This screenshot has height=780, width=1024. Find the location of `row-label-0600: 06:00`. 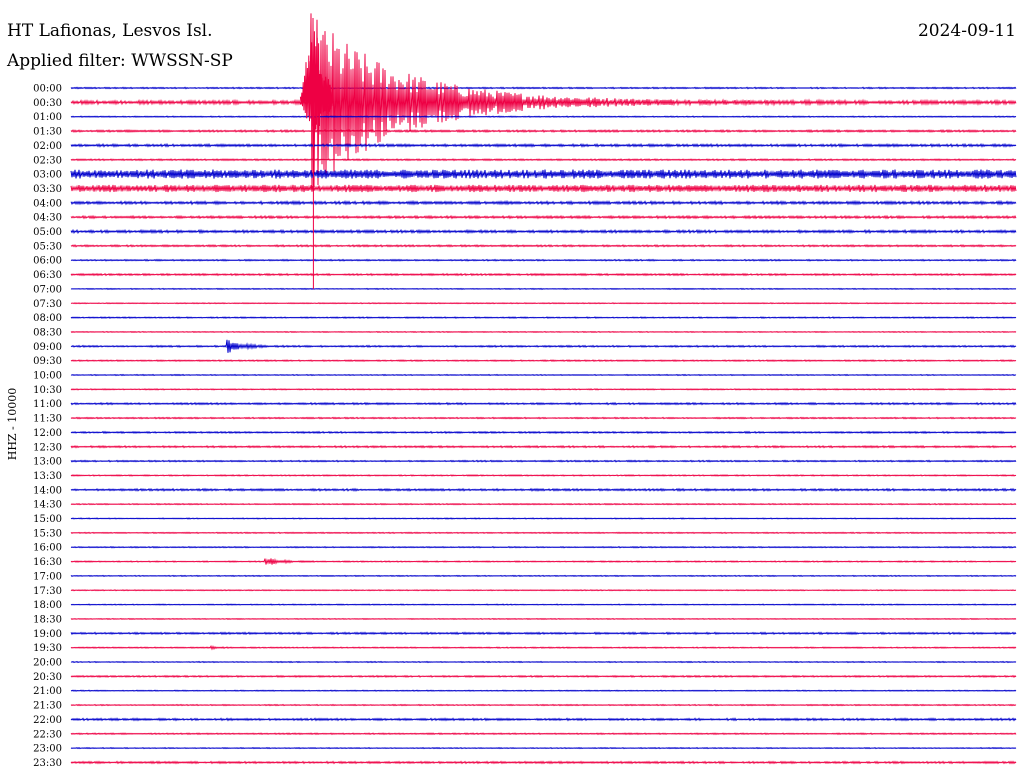

row-label-0600: 06:00 is located at coordinates (47, 261).